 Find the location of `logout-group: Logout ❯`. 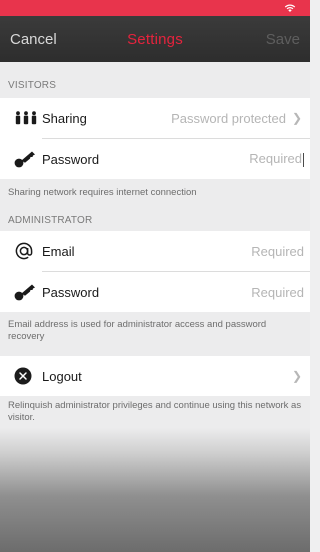

logout-group: Logout ❯ is located at coordinates (155, 376).